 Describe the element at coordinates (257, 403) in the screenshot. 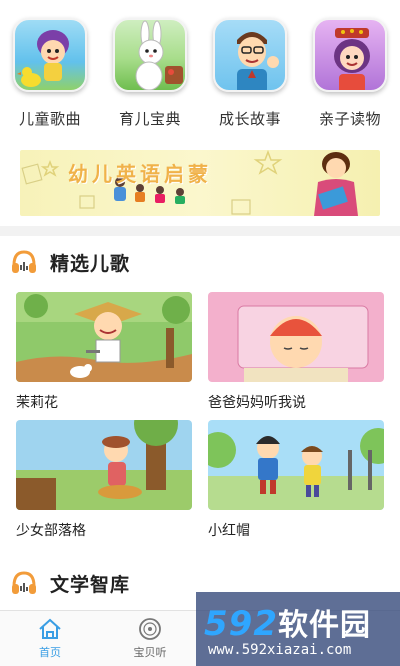

I see `song-title: 爸爸妈妈听我说` at that location.